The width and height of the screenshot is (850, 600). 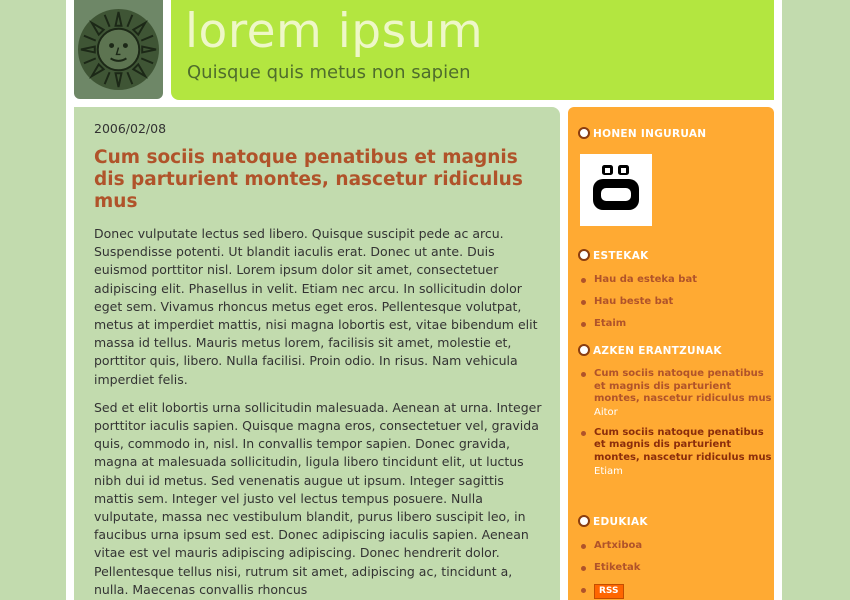 I want to click on sun-face-icon, so click(x=118, y=49).